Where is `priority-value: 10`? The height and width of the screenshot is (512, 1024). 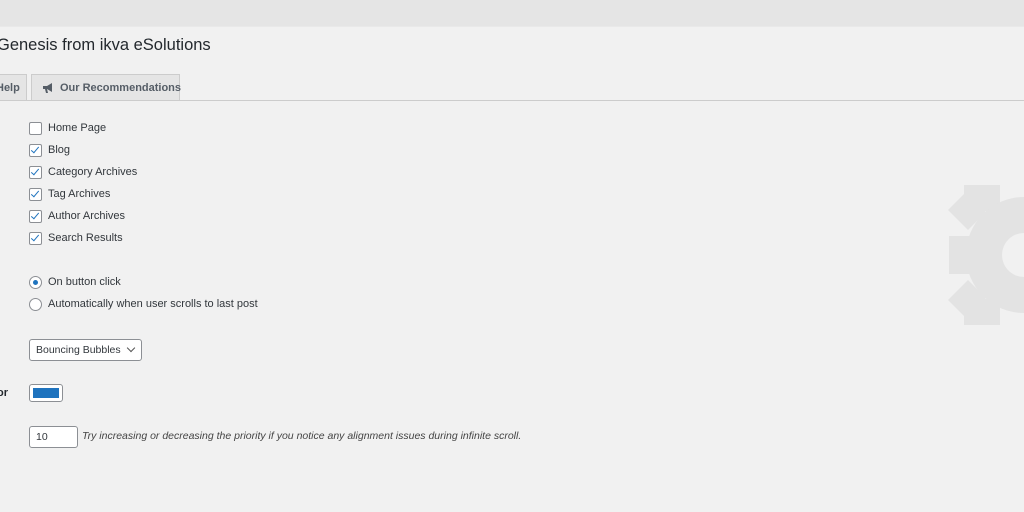 priority-value: 10 is located at coordinates (42, 437).